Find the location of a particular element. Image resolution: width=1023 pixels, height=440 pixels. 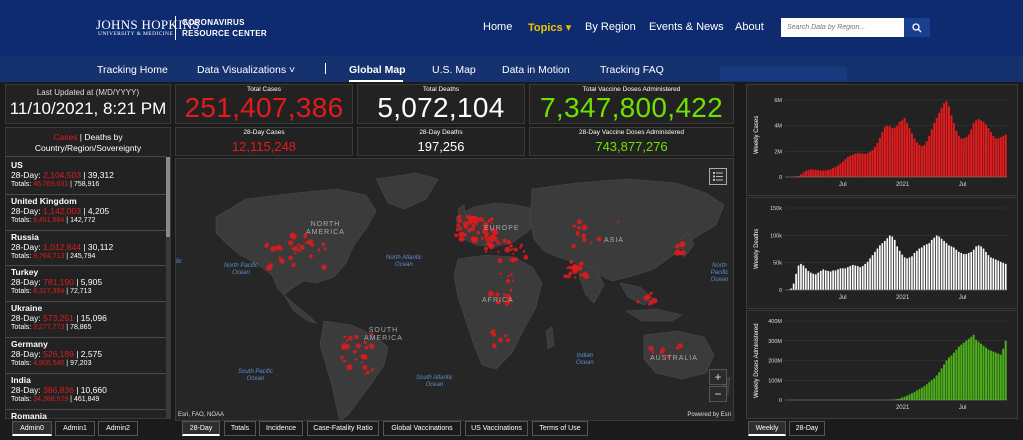

subnav-global-map: Global Map is located at coordinates (377, 70).